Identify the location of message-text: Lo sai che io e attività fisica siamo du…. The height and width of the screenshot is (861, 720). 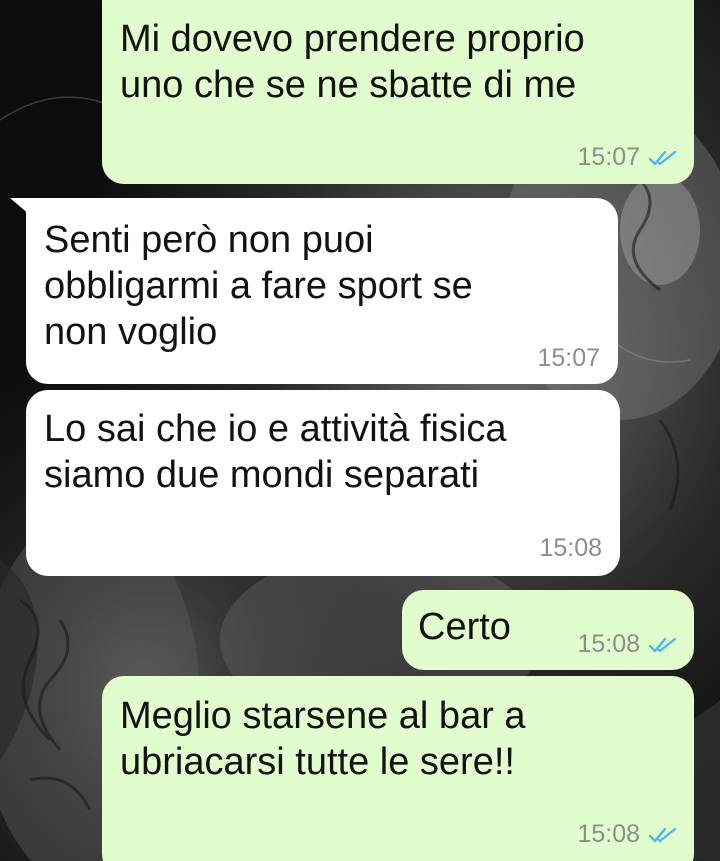
(275, 452).